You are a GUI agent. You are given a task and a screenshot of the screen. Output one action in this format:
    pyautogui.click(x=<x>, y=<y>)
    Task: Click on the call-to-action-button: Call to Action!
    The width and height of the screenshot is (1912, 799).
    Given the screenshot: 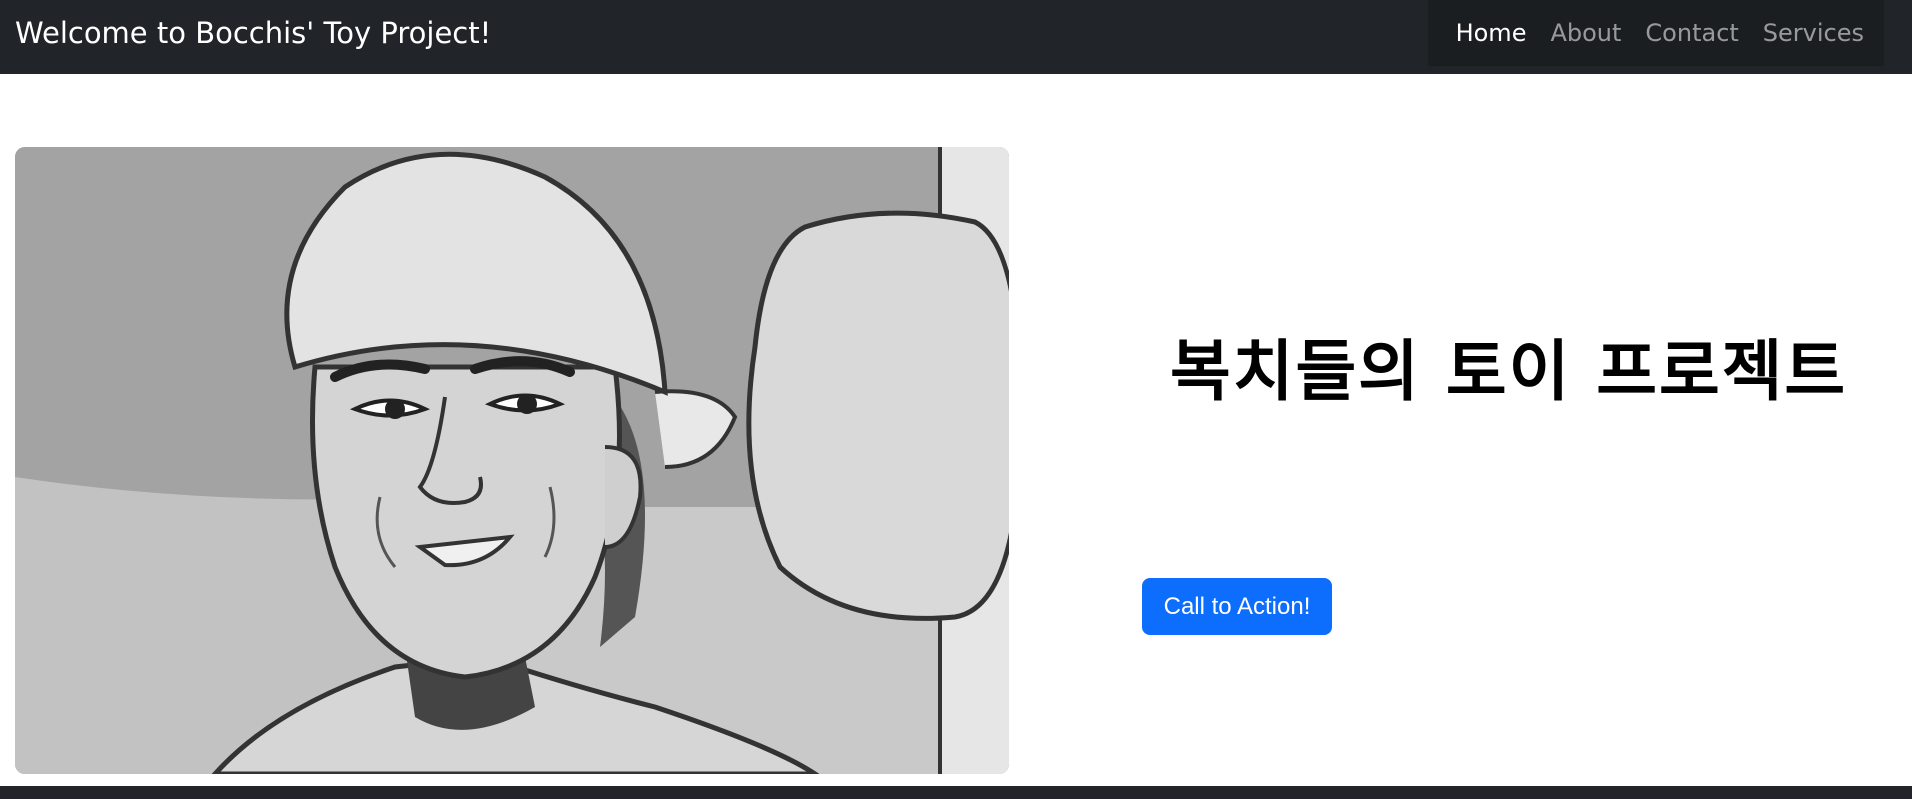 What is the action you would take?
    pyautogui.click(x=1237, y=606)
    